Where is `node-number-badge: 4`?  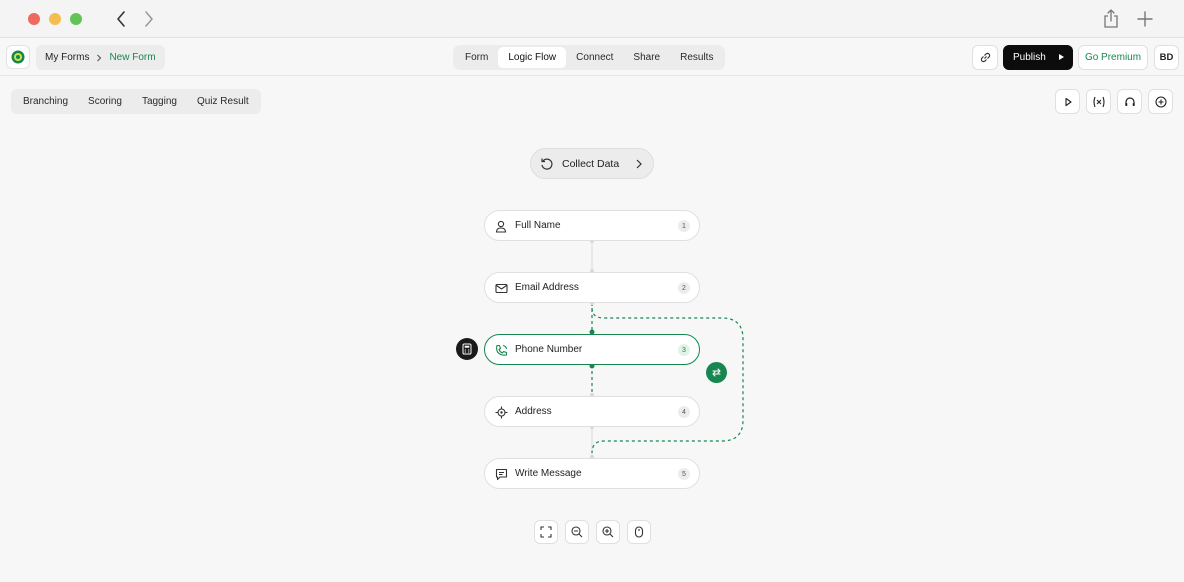
node-number-badge: 4 is located at coordinates (684, 412).